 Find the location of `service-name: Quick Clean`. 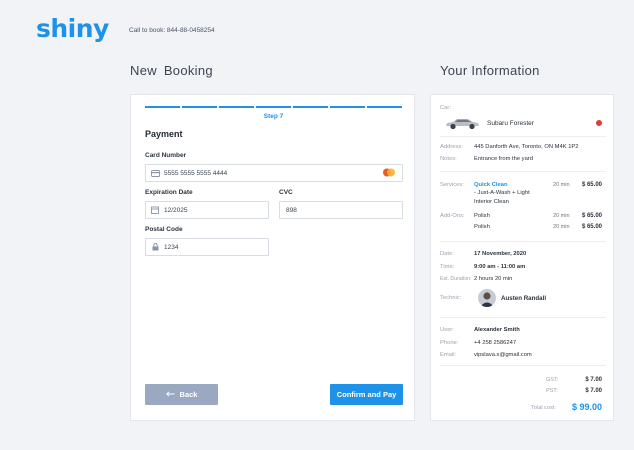

service-name: Quick Clean is located at coordinates (491, 185).